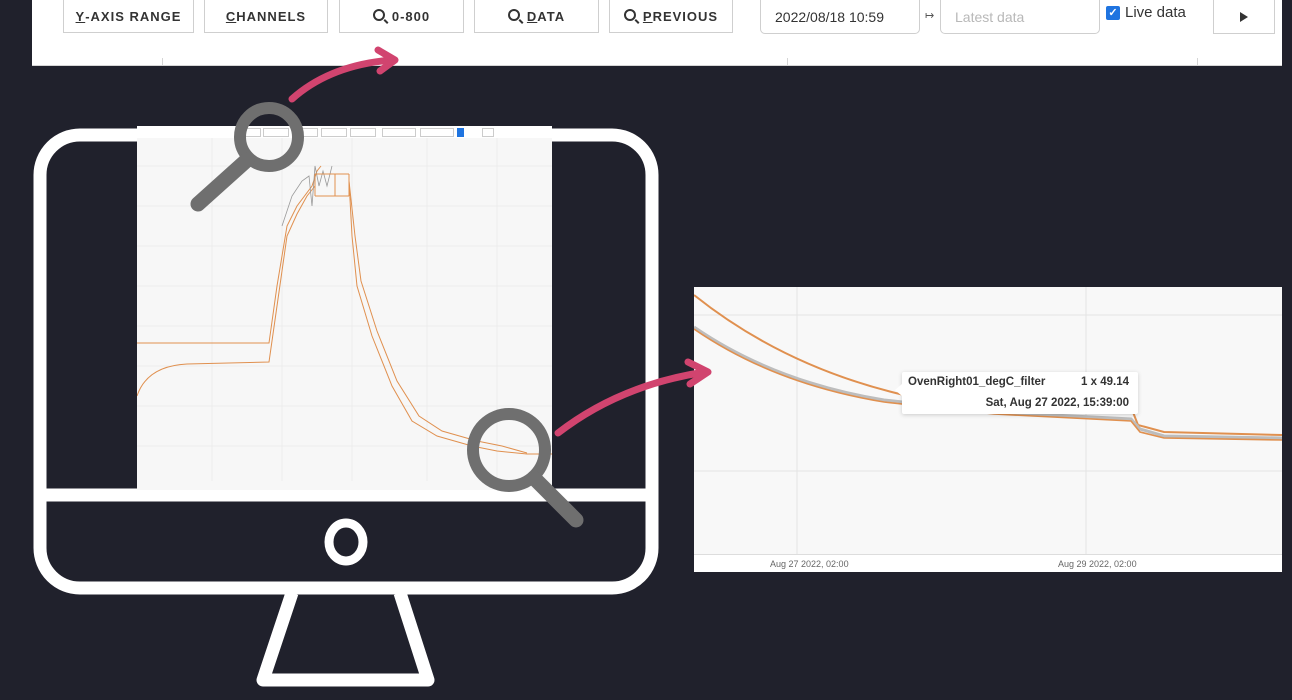 The image size is (1292, 700). What do you see at coordinates (809, 564) in the screenshot?
I see `x-tick-label: Aug 27 2022, 02:00` at bounding box center [809, 564].